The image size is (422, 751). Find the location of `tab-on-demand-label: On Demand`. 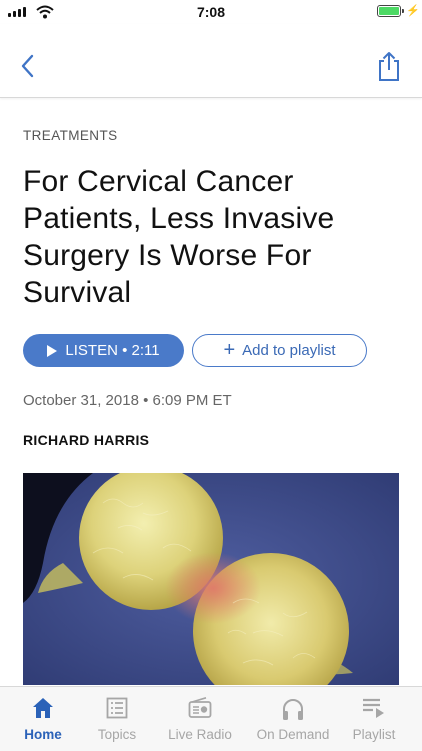

tab-on-demand-label: On Demand is located at coordinates (293, 734).